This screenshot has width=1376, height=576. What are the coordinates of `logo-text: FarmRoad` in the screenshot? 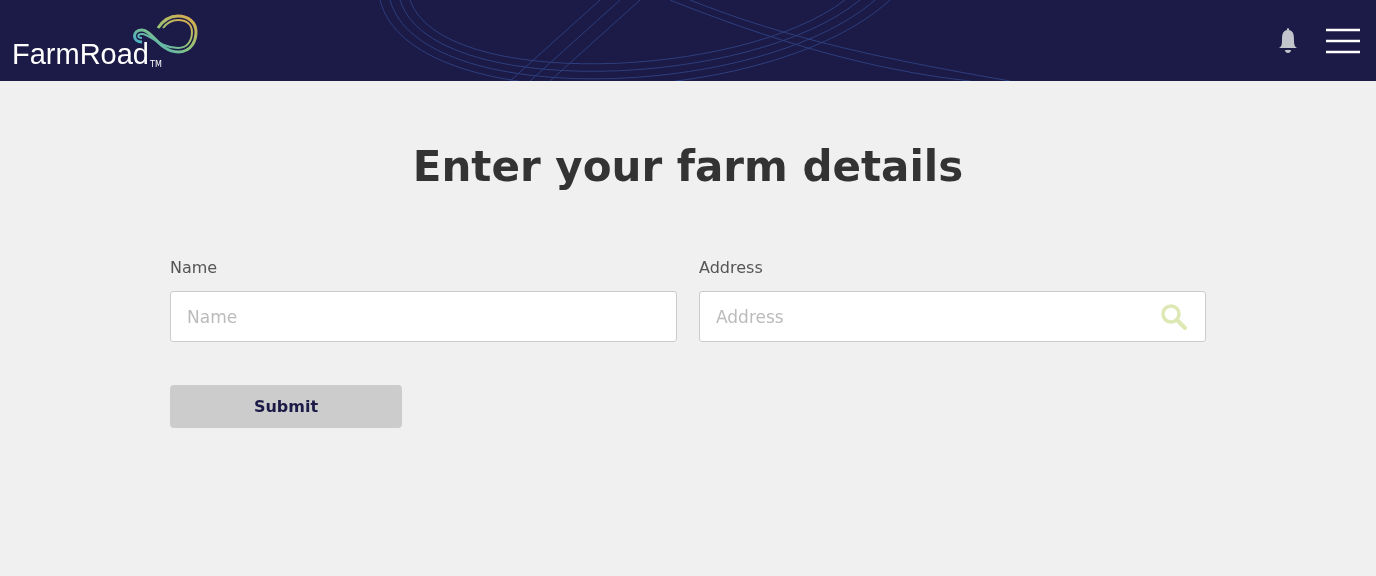 It's located at (80, 53).